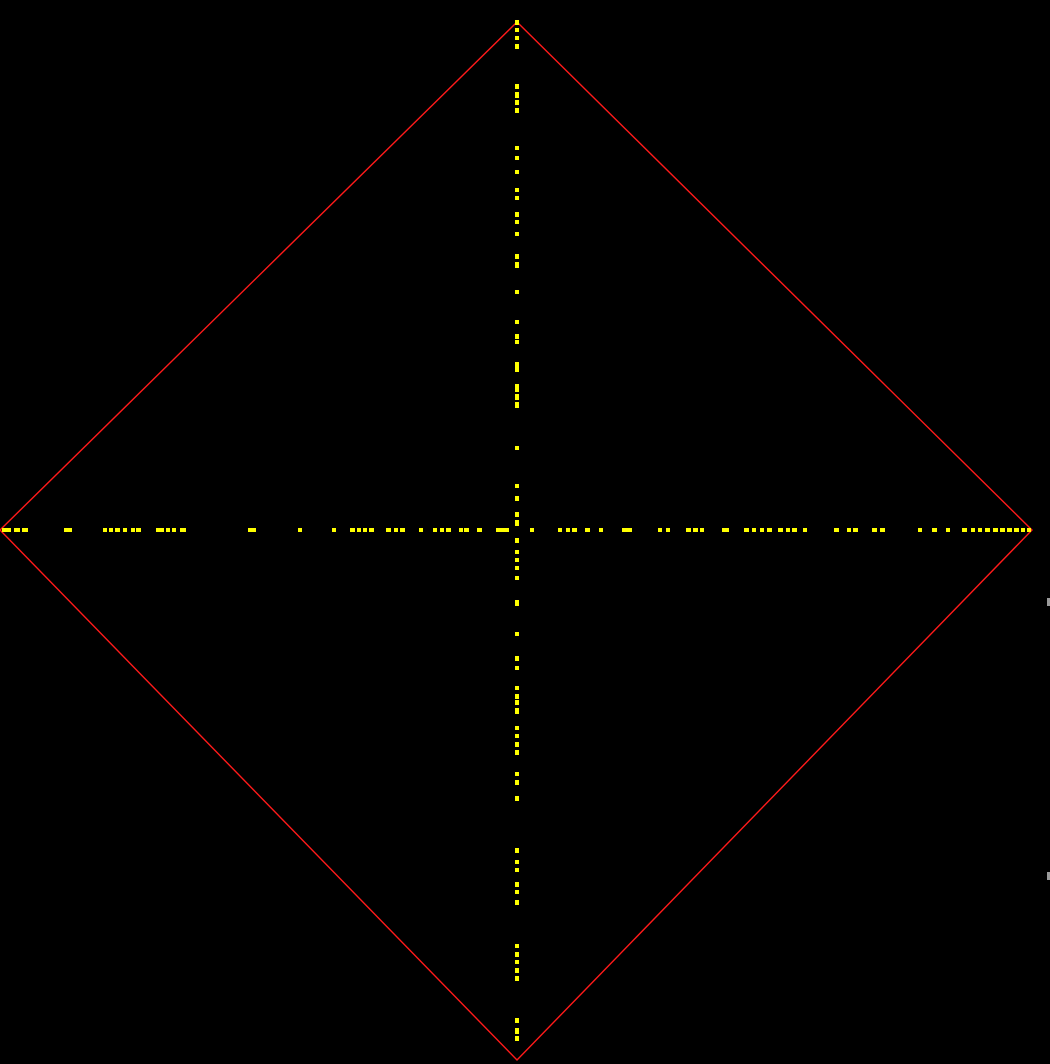 The height and width of the screenshot is (1064, 1050). I want to click on horizontal-dotted-axis, so click(516, 530).